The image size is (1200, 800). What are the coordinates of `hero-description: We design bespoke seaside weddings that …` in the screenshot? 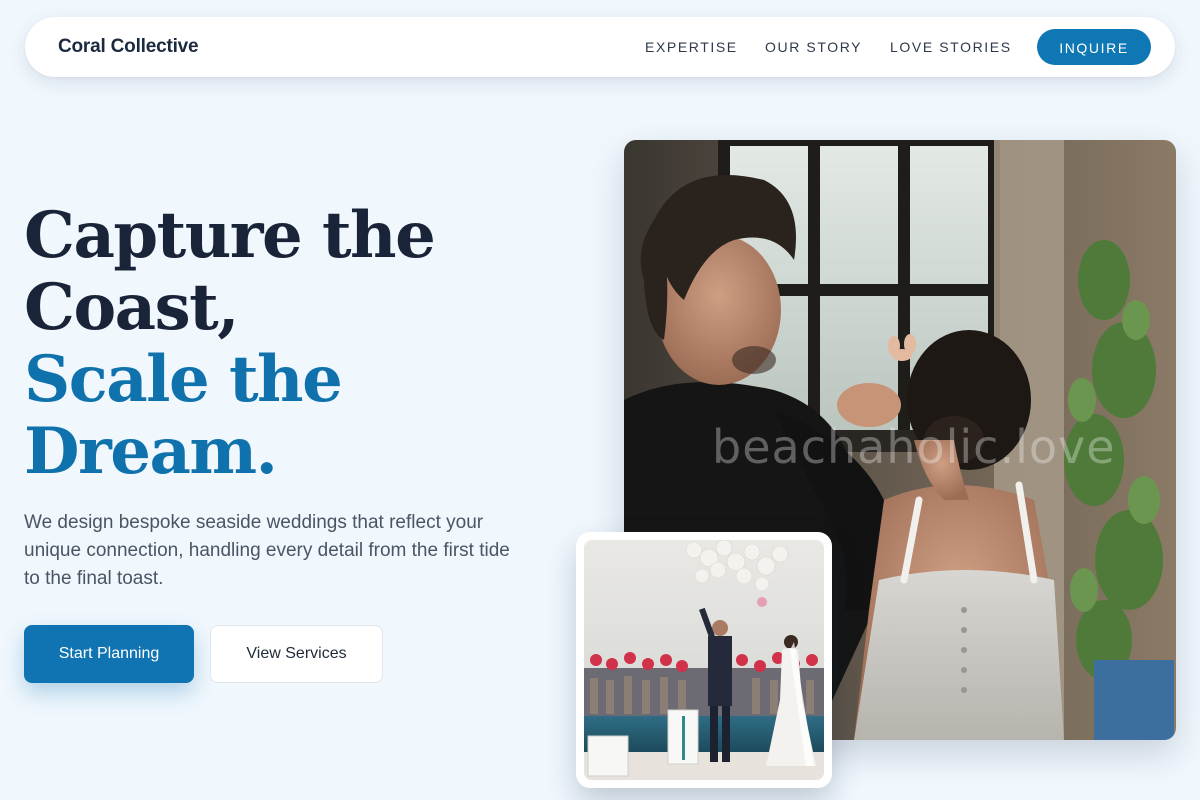 It's located at (267, 550).